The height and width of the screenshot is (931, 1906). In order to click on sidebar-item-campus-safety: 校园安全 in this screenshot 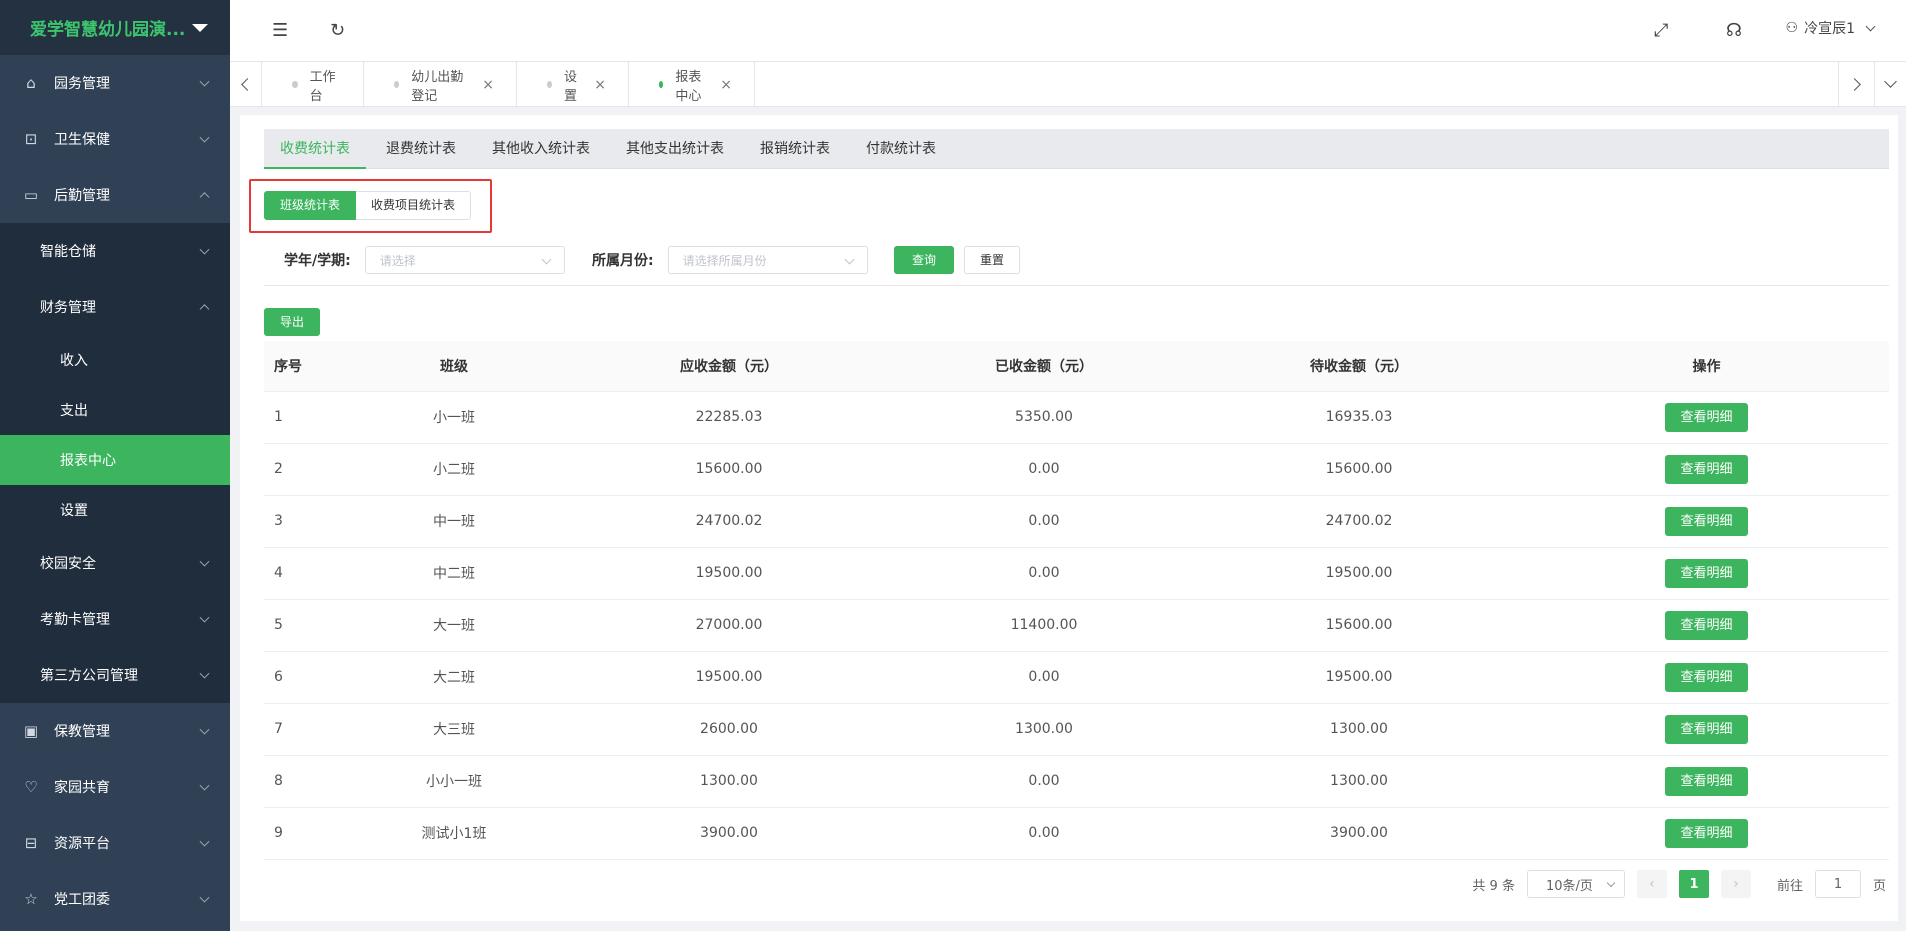, I will do `click(115, 563)`.